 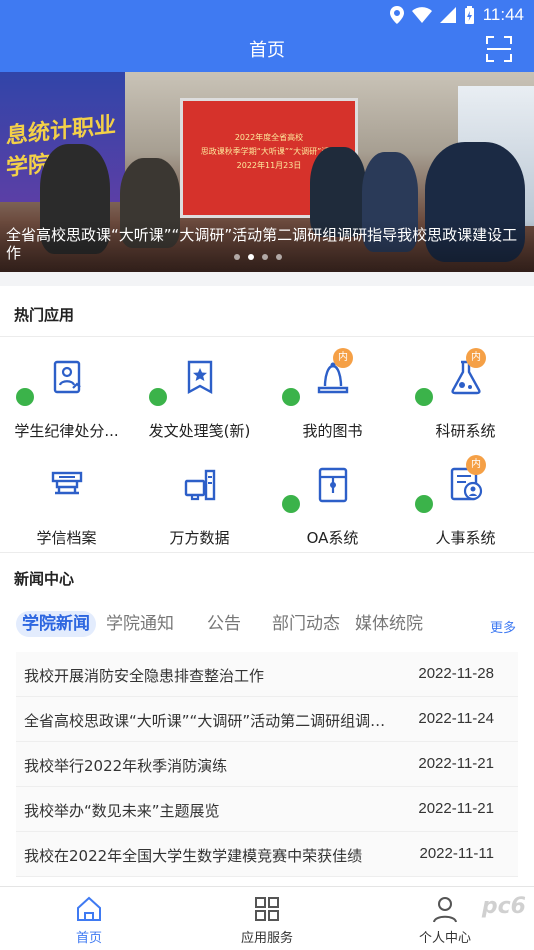 What do you see at coordinates (465, 392) in the screenshot?
I see `app-research-system: 内 科研系统` at bounding box center [465, 392].